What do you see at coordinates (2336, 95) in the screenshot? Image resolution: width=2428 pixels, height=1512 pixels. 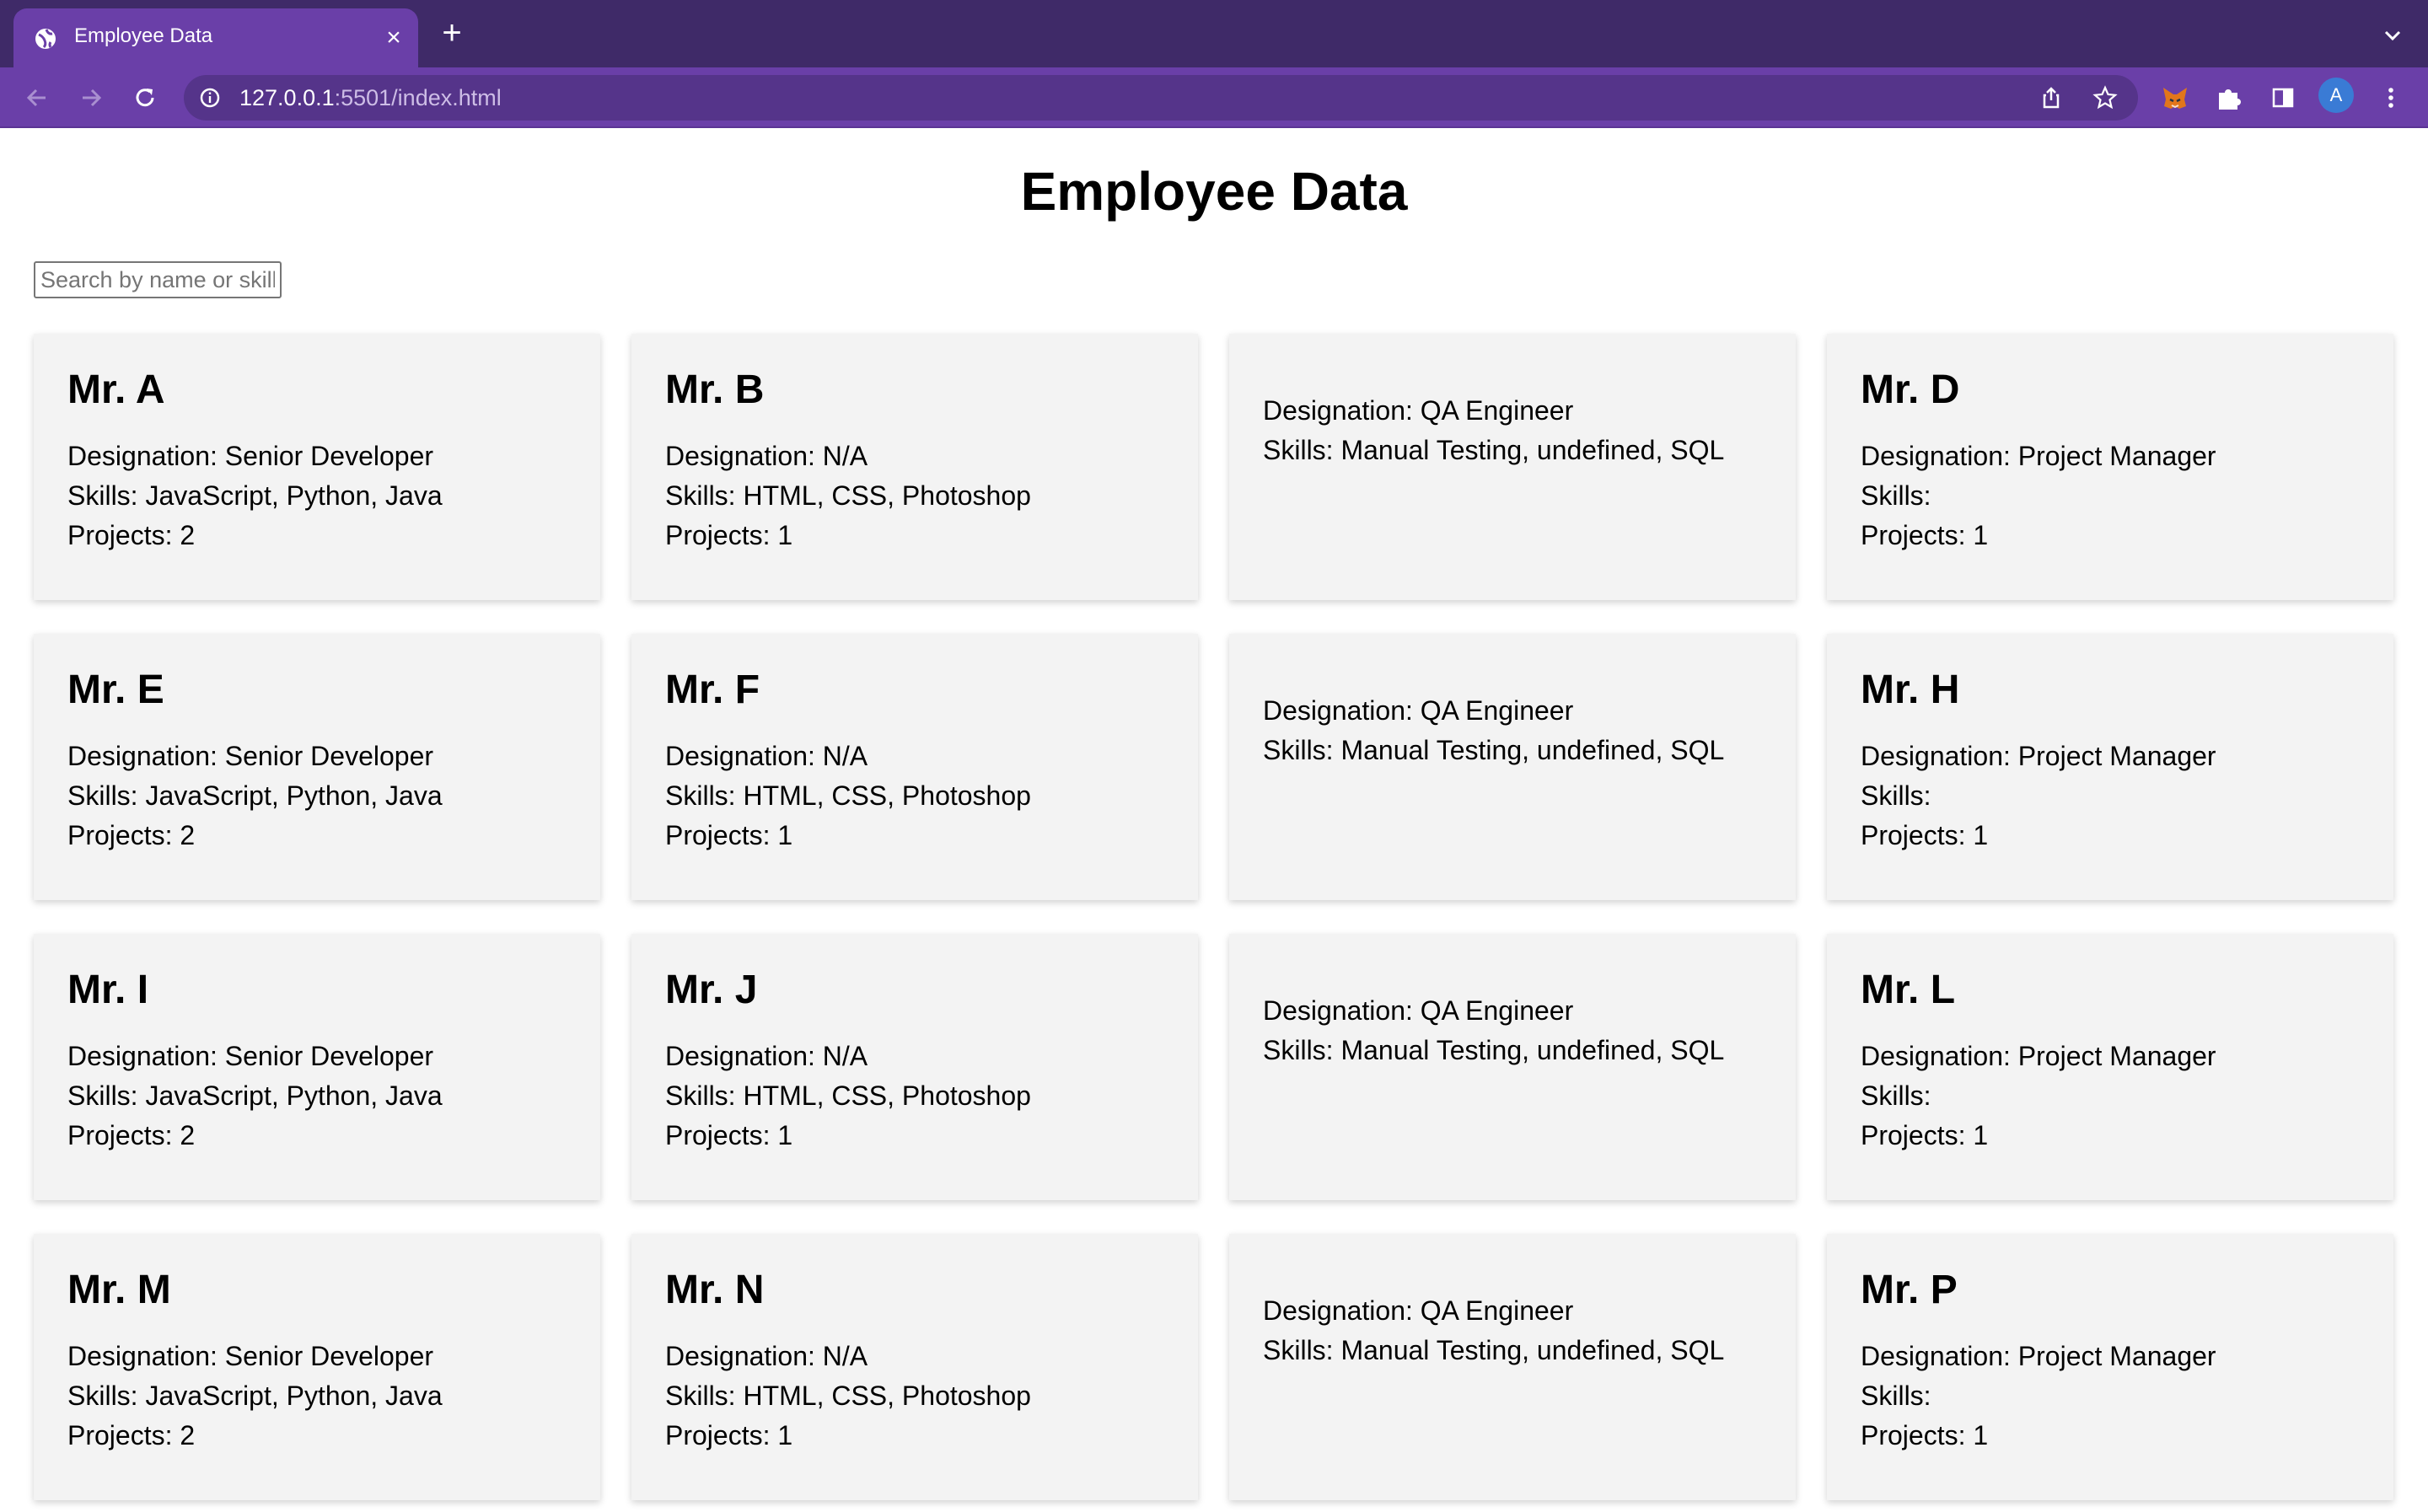 I see `profile-avatar: A` at bounding box center [2336, 95].